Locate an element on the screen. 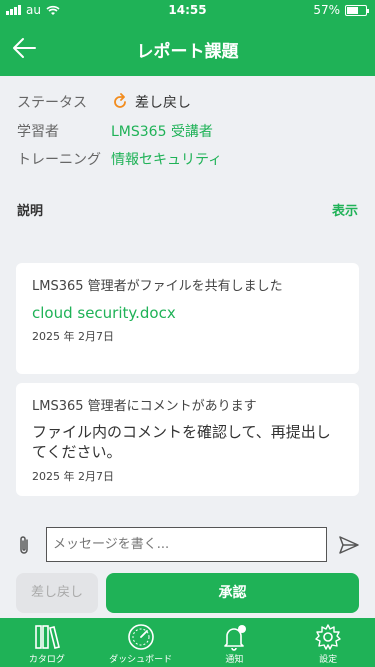  return-button: 差し戻し is located at coordinates (57, 593).